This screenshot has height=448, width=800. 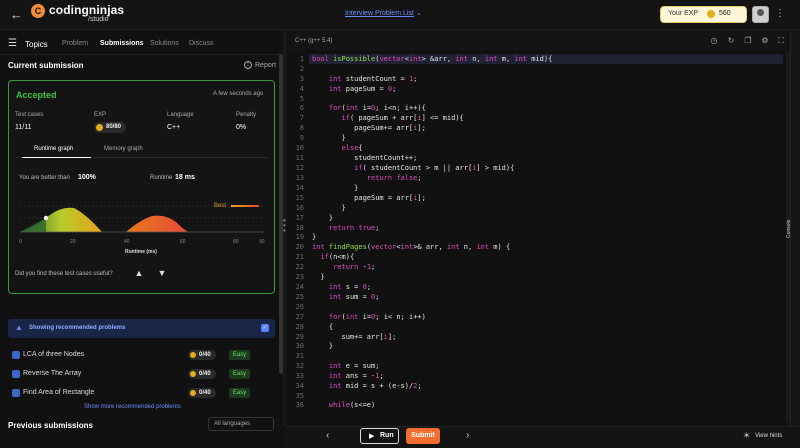 What do you see at coordinates (299, 267) in the screenshot?
I see `line-number: 22` at bounding box center [299, 267].